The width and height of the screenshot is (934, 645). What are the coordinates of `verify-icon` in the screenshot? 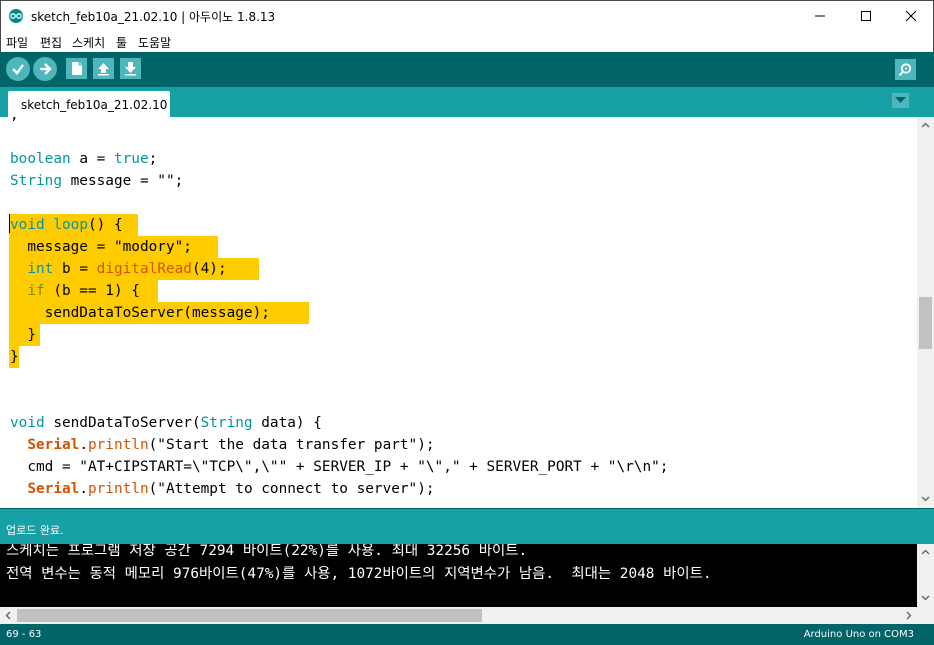 It's located at (18, 69).